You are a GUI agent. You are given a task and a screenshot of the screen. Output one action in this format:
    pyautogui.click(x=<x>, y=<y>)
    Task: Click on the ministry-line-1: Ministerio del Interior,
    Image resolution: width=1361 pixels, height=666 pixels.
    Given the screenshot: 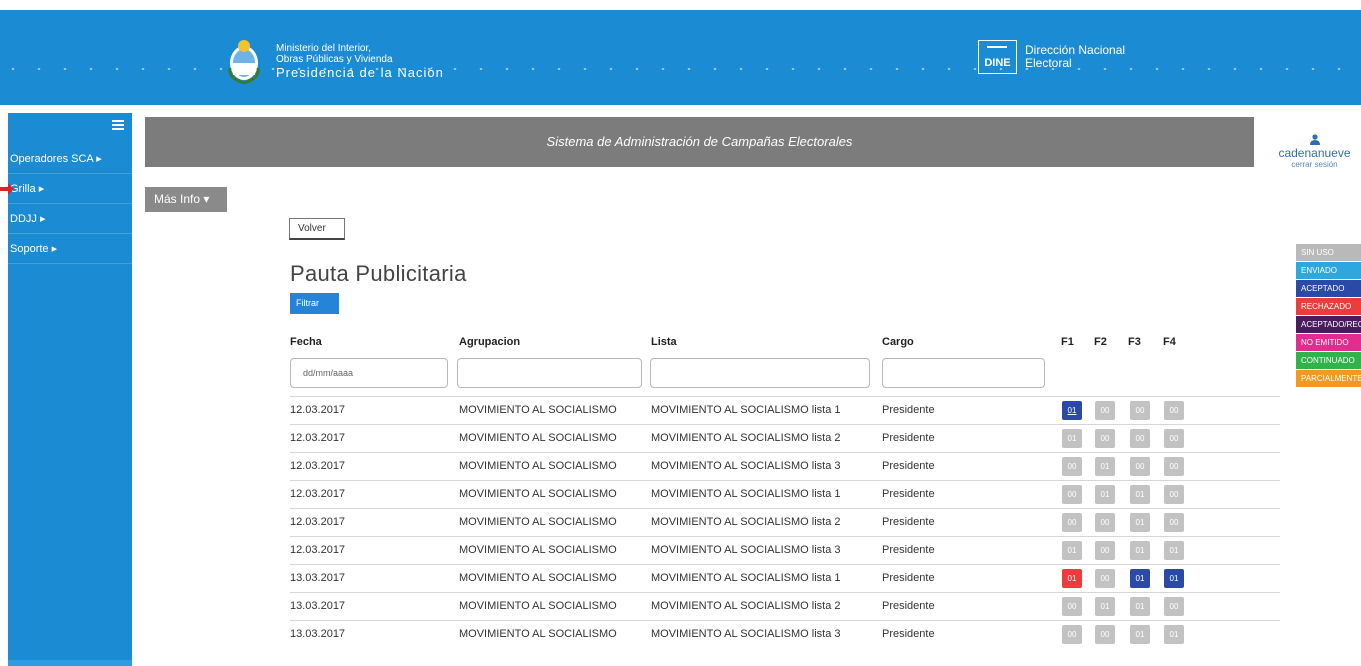 What is the action you would take?
    pyautogui.click(x=324, y=48)
    